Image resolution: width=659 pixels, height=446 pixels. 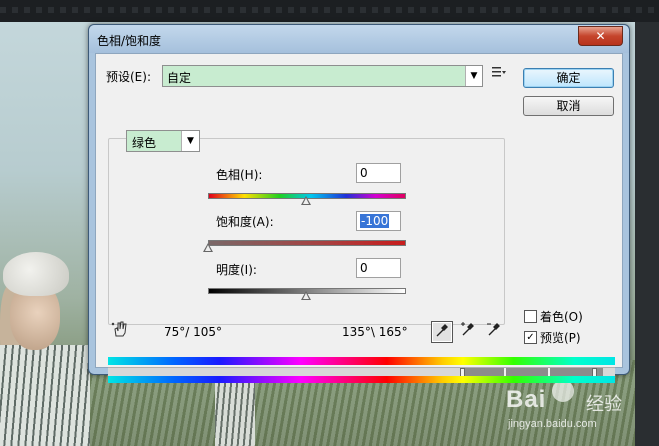 I want to click on girl-coat, so click(x=45, y=395).